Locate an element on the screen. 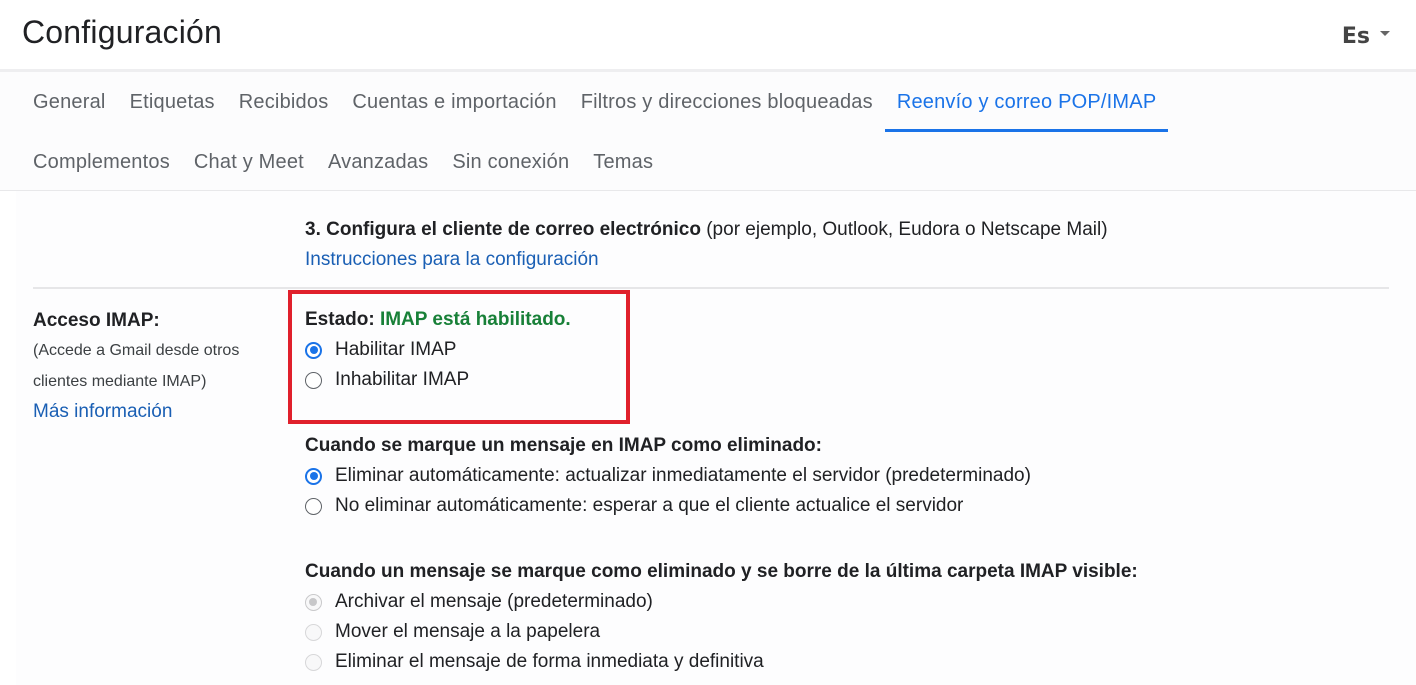 This screenshot has height=685, width=1416. imap-status: Estado: IMAP está habilitado. is located at coordinates (438, 320).